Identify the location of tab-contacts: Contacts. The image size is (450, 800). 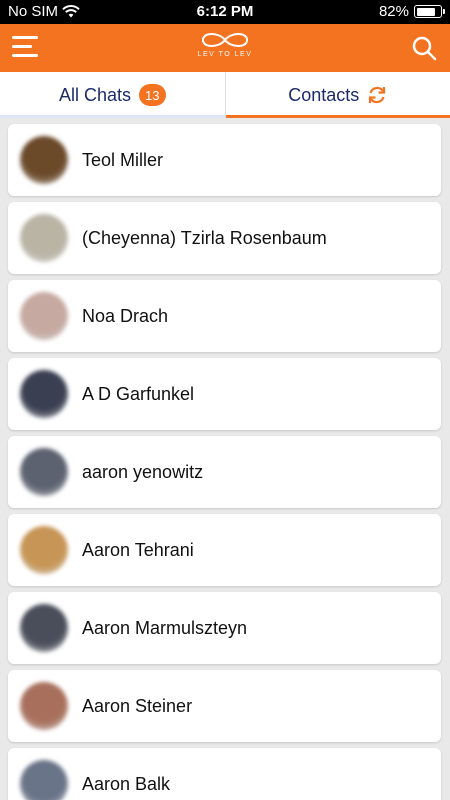
(337, 95).